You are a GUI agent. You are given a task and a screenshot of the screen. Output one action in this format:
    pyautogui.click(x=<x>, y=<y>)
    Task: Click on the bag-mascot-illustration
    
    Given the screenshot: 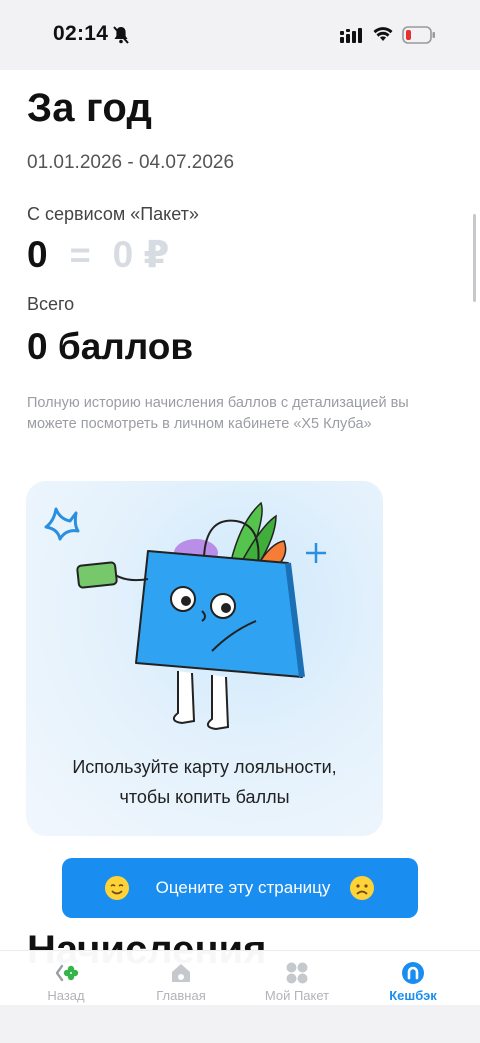 What is the action you would take?
    pyautogui.click(x=185, y=616)
    